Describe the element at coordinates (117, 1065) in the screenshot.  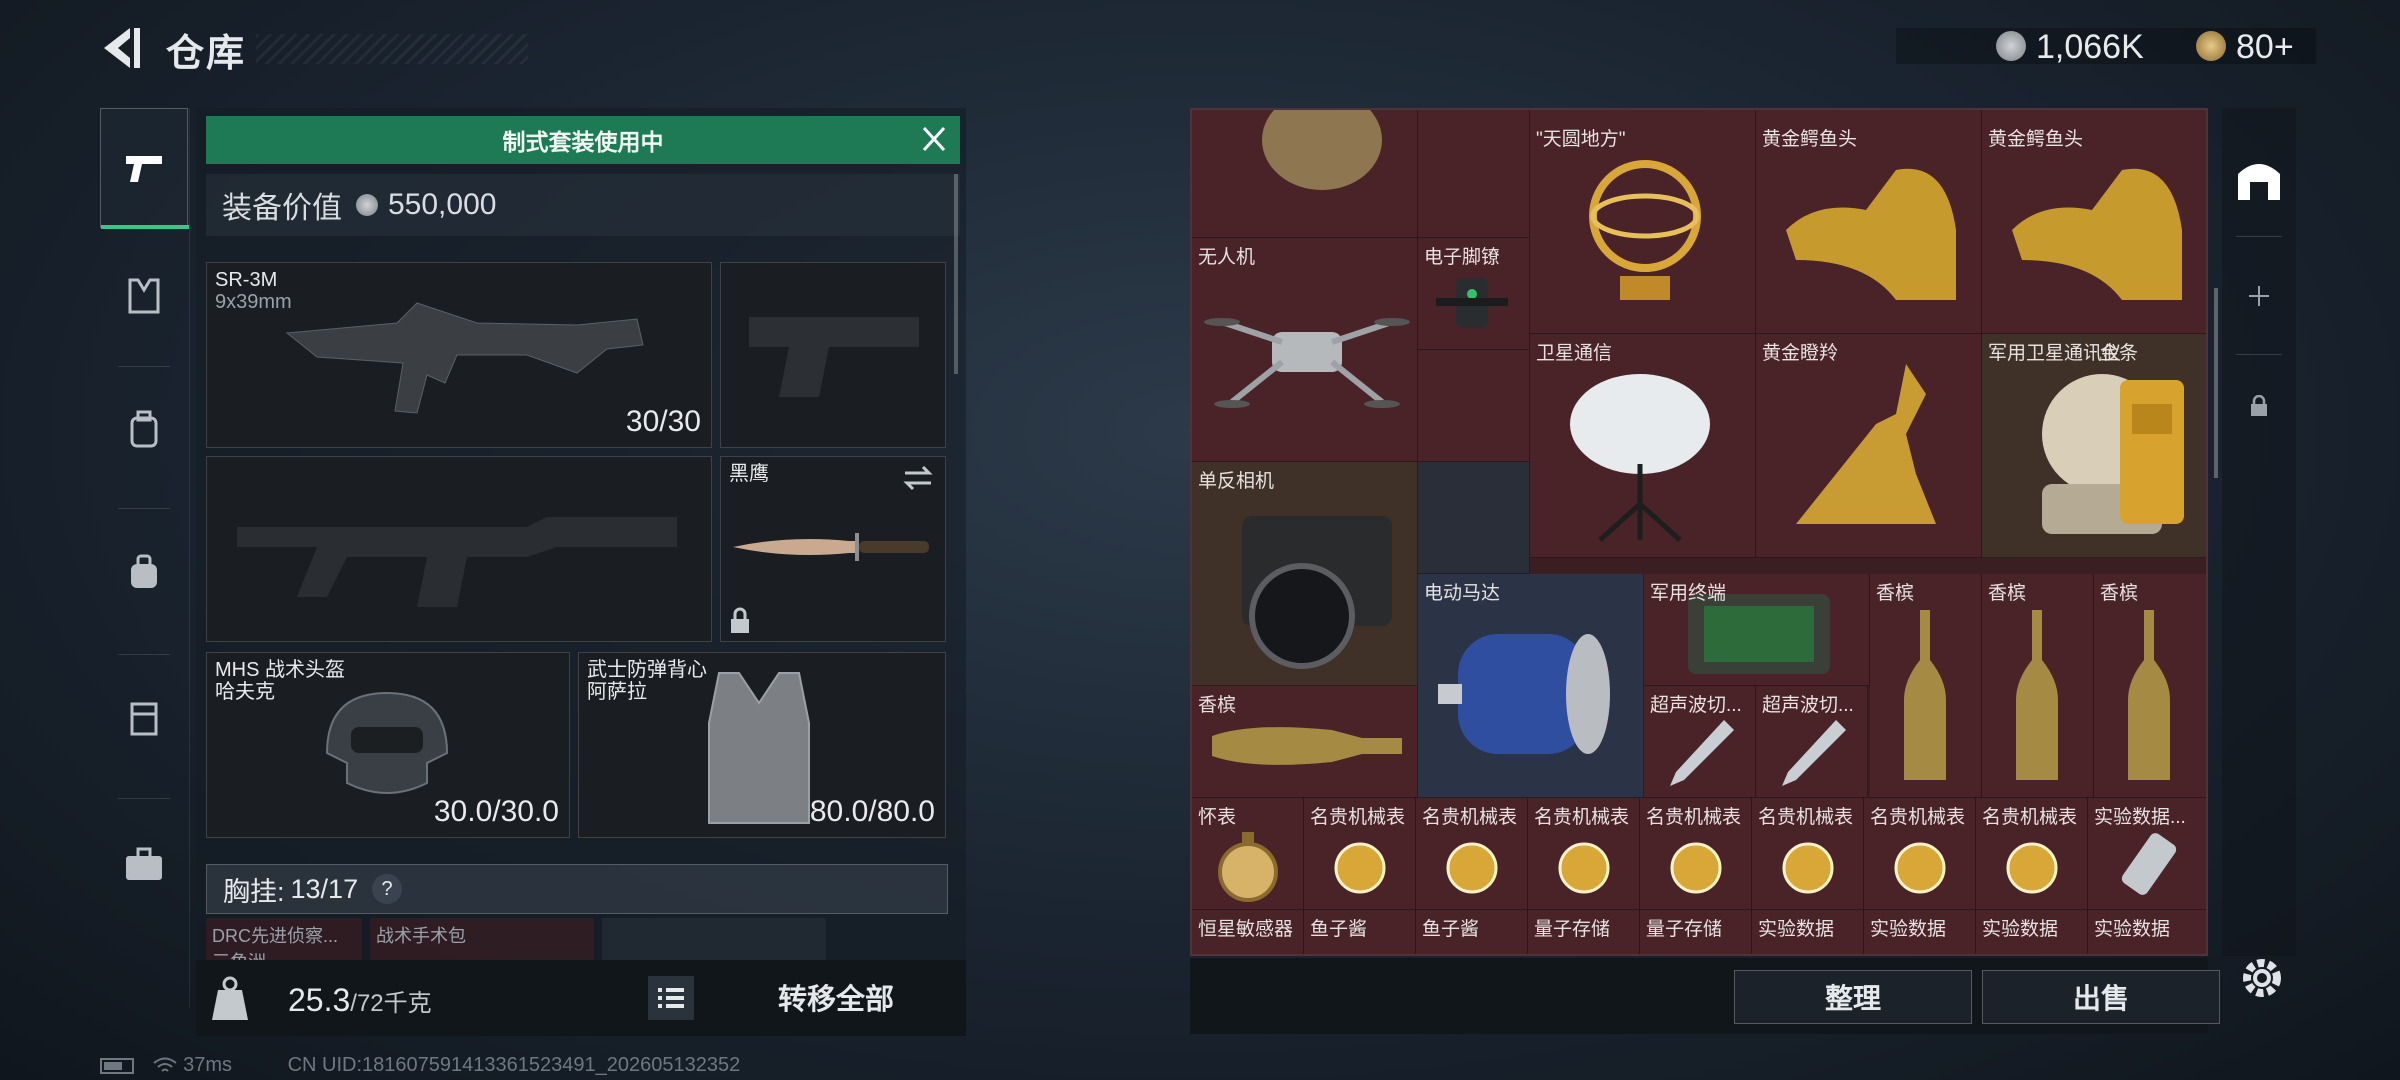
I see `battery-icon` at that location.